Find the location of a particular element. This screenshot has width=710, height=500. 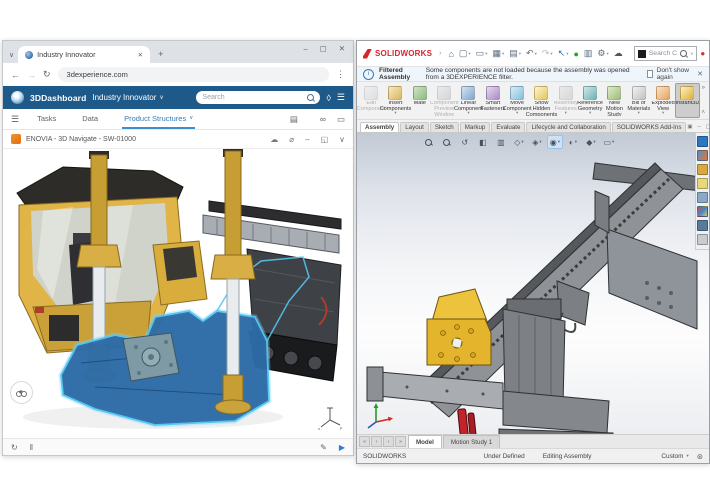

help-lifesaver-icon: ● is located at coordinates (702, 53).